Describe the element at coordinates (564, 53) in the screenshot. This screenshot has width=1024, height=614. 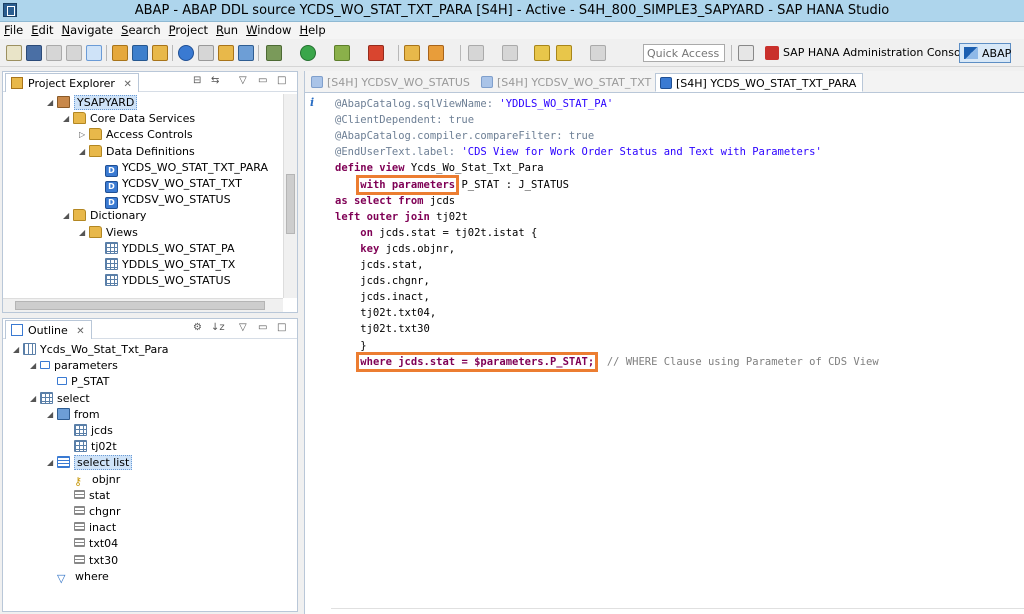
I see `back-icon` at that location.